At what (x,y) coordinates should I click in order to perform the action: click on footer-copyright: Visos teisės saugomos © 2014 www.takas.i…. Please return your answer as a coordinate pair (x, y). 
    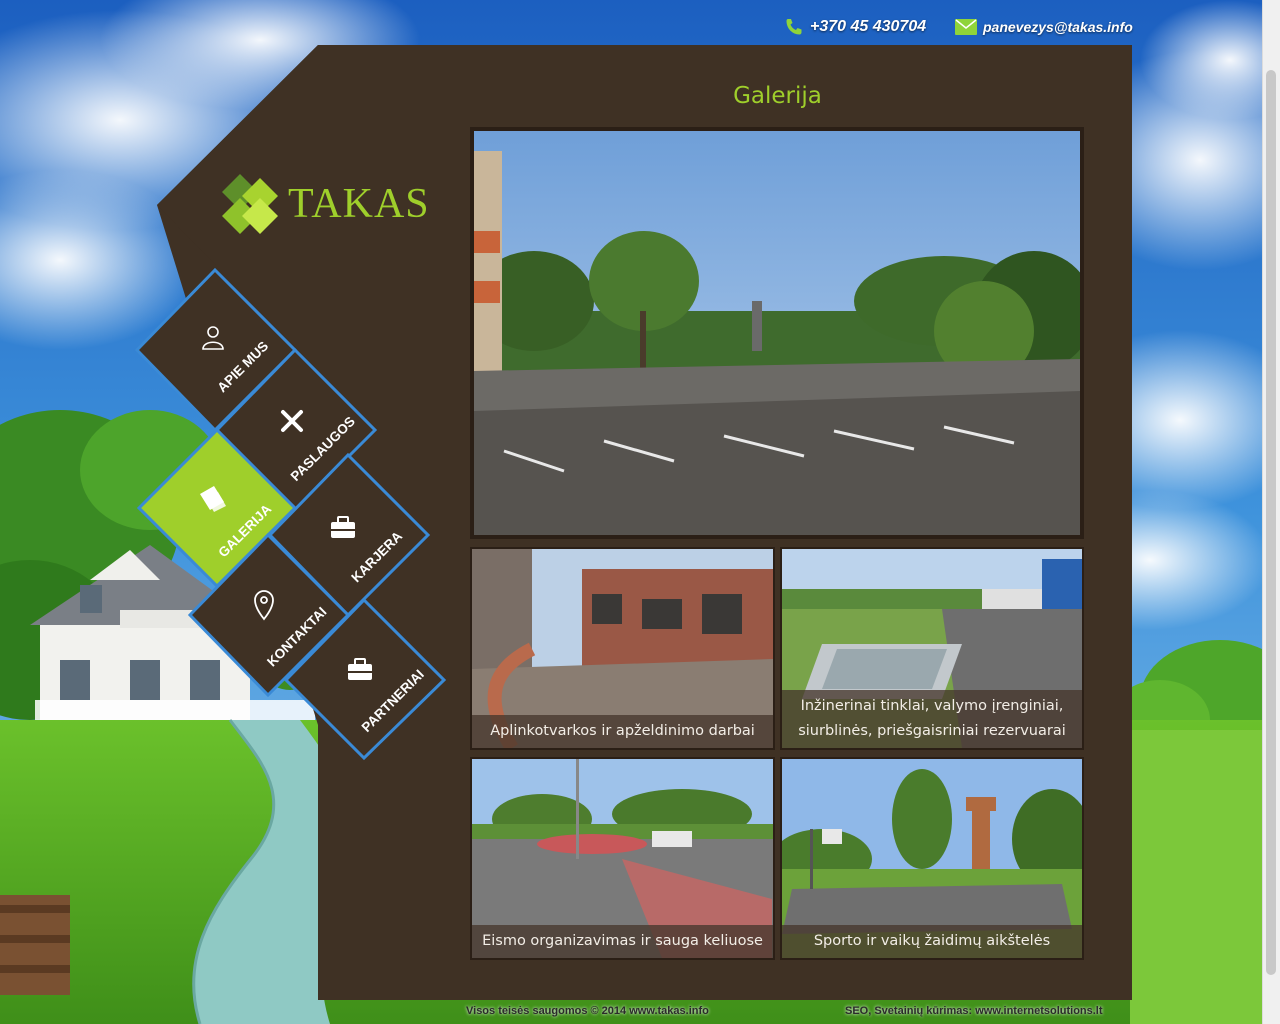
    Looking at the image, I should click on (587, 1011).